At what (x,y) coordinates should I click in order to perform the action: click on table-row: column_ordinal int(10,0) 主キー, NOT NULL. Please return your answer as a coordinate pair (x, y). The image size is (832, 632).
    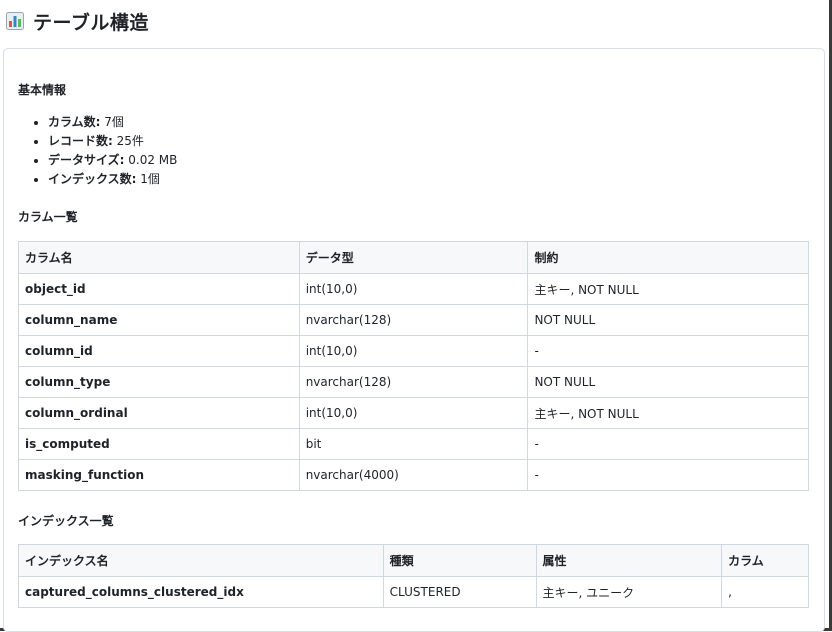
    Looking at the image, I should click on (413, 413).